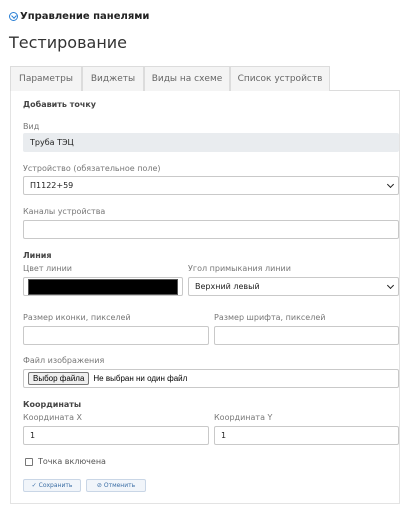 This screenshot has width=403, height=506. What do you see at coordinates (116, 435) in the screenshot?
I see `coord-x-input: 1` at bounding box center [116, 435].